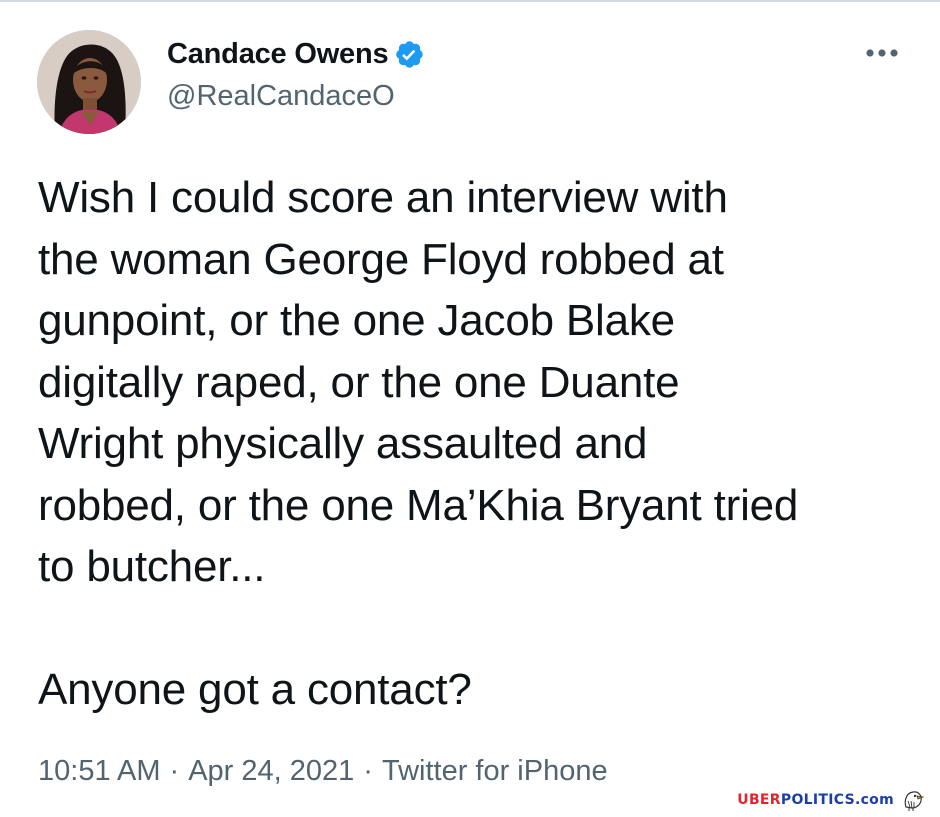 This screenshot has width=940, height=817. Describe the element at coordinates (470, 1) in the screenshot. I see `top-divider` at that location.